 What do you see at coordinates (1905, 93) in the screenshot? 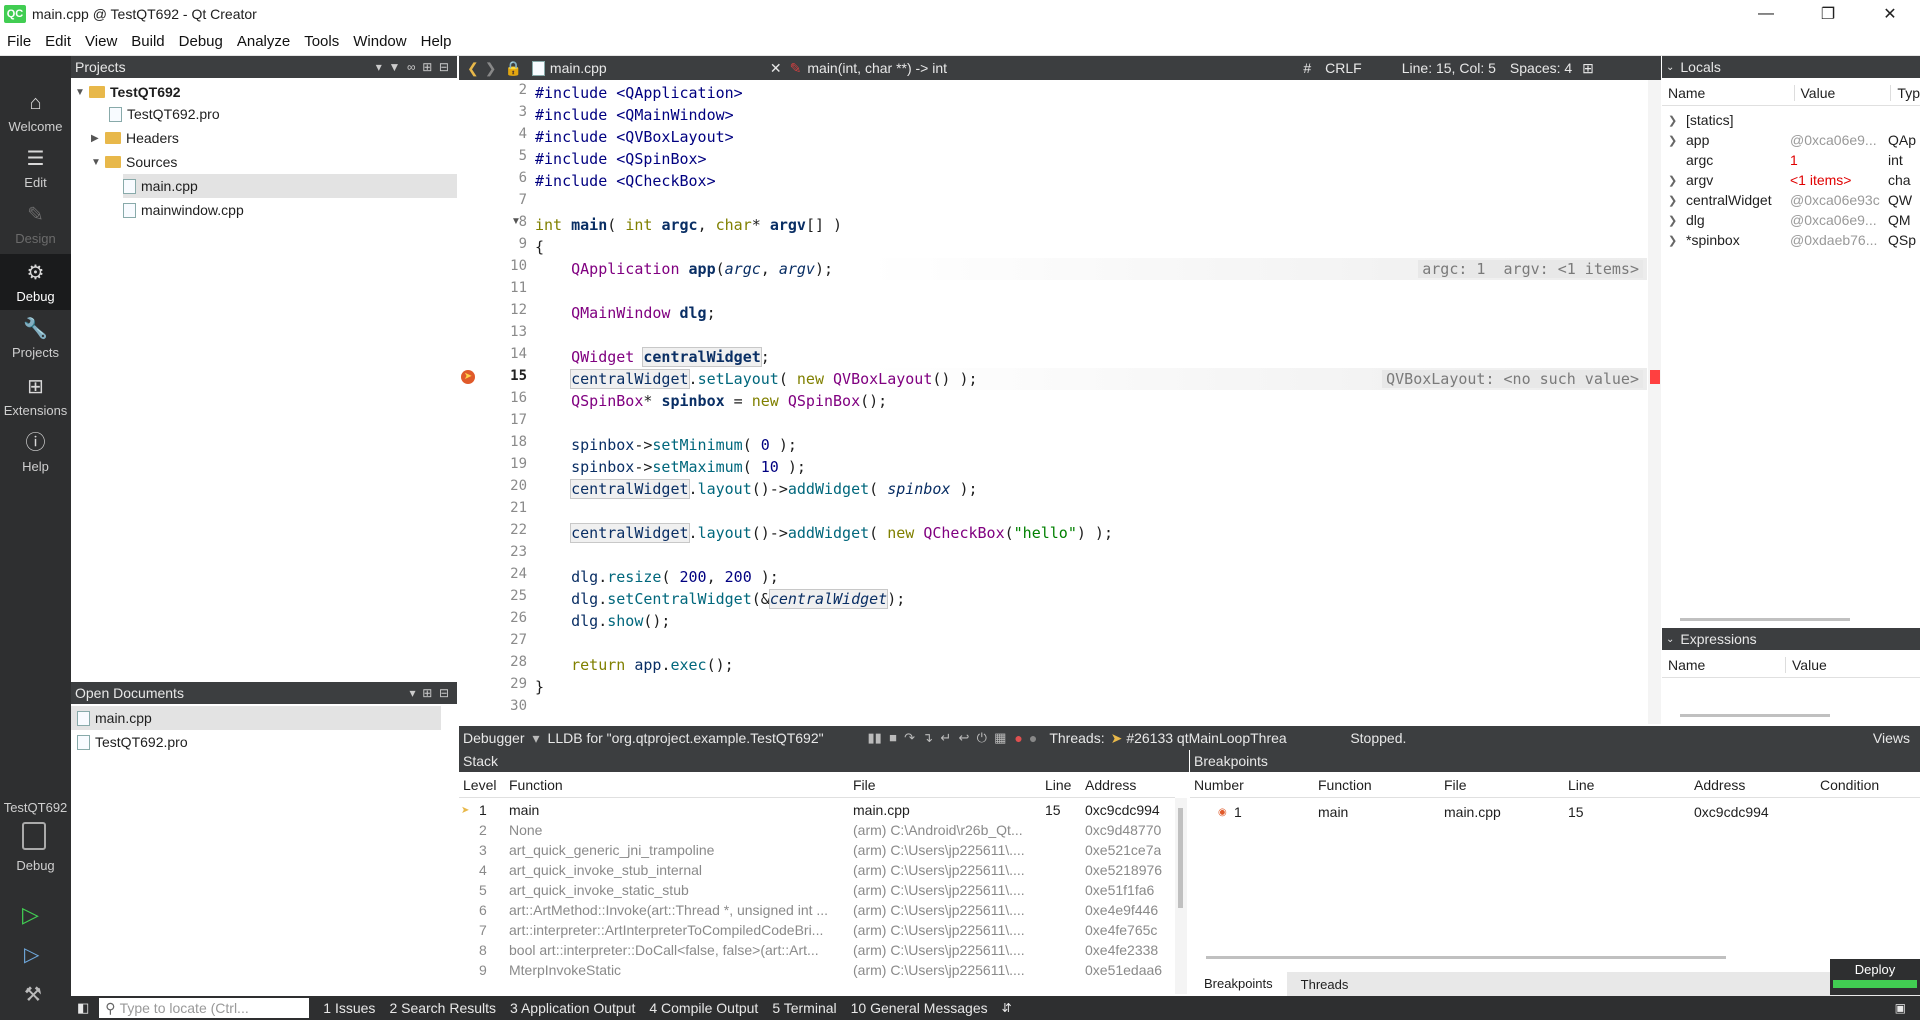
I see `col-type: Typ` at bounding box center [1905, 93].